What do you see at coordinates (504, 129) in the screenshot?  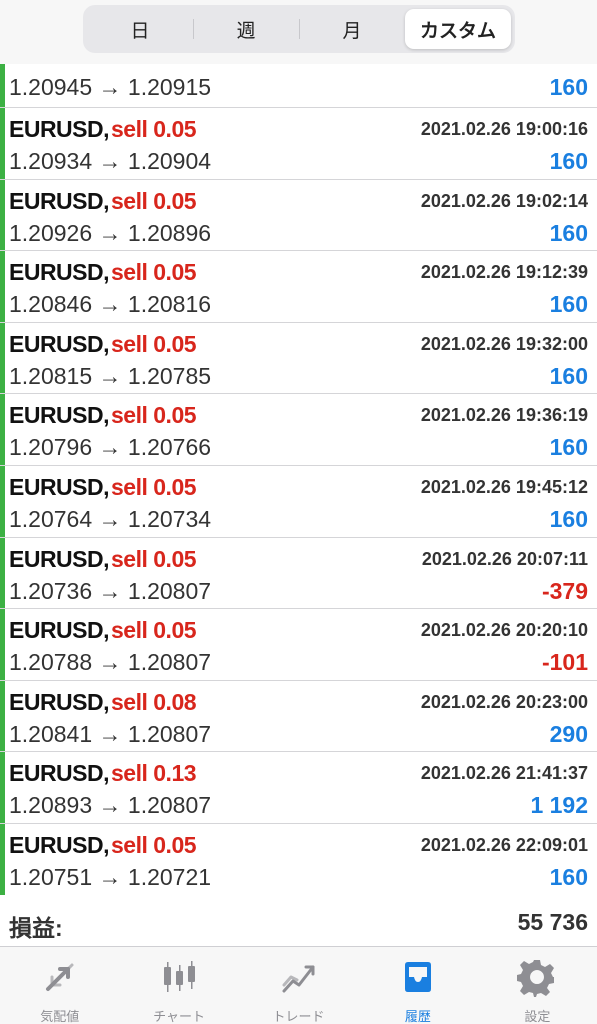 I see `trade-time: 2021.02.26 19:00:16` at bounding box center [504, 129].